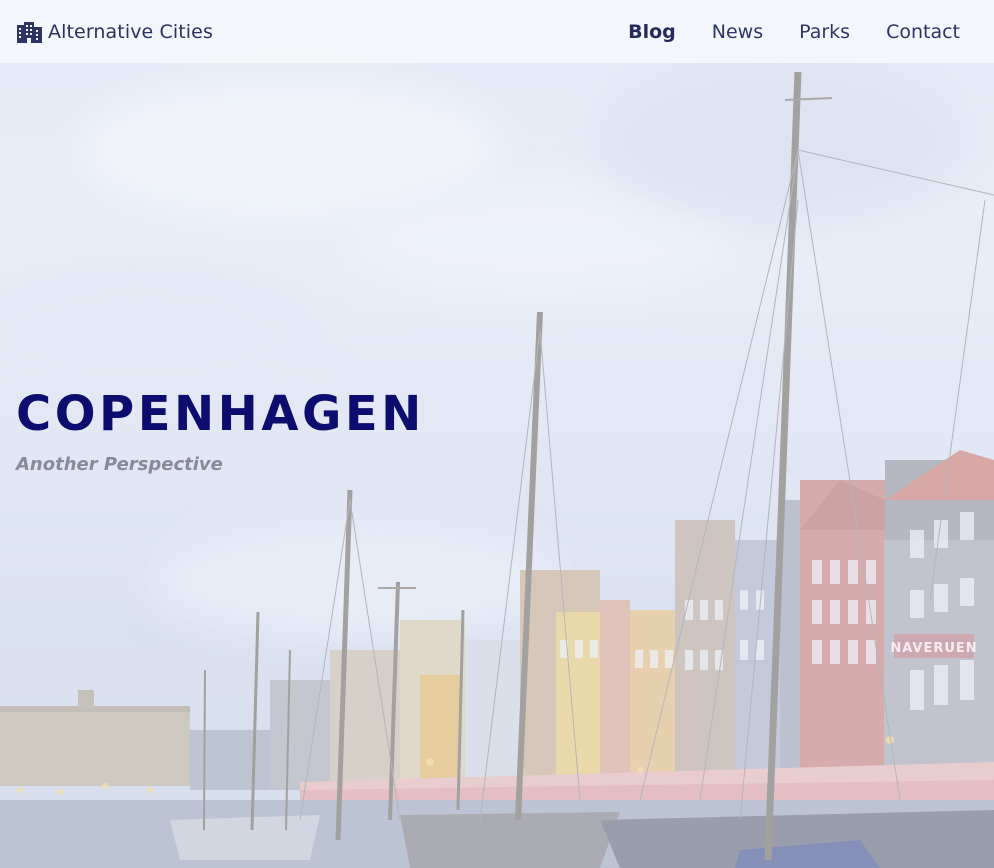  Describe the element at coordinates (737, 32) in the screenshot. I see `nav-link-news: News` at that location.